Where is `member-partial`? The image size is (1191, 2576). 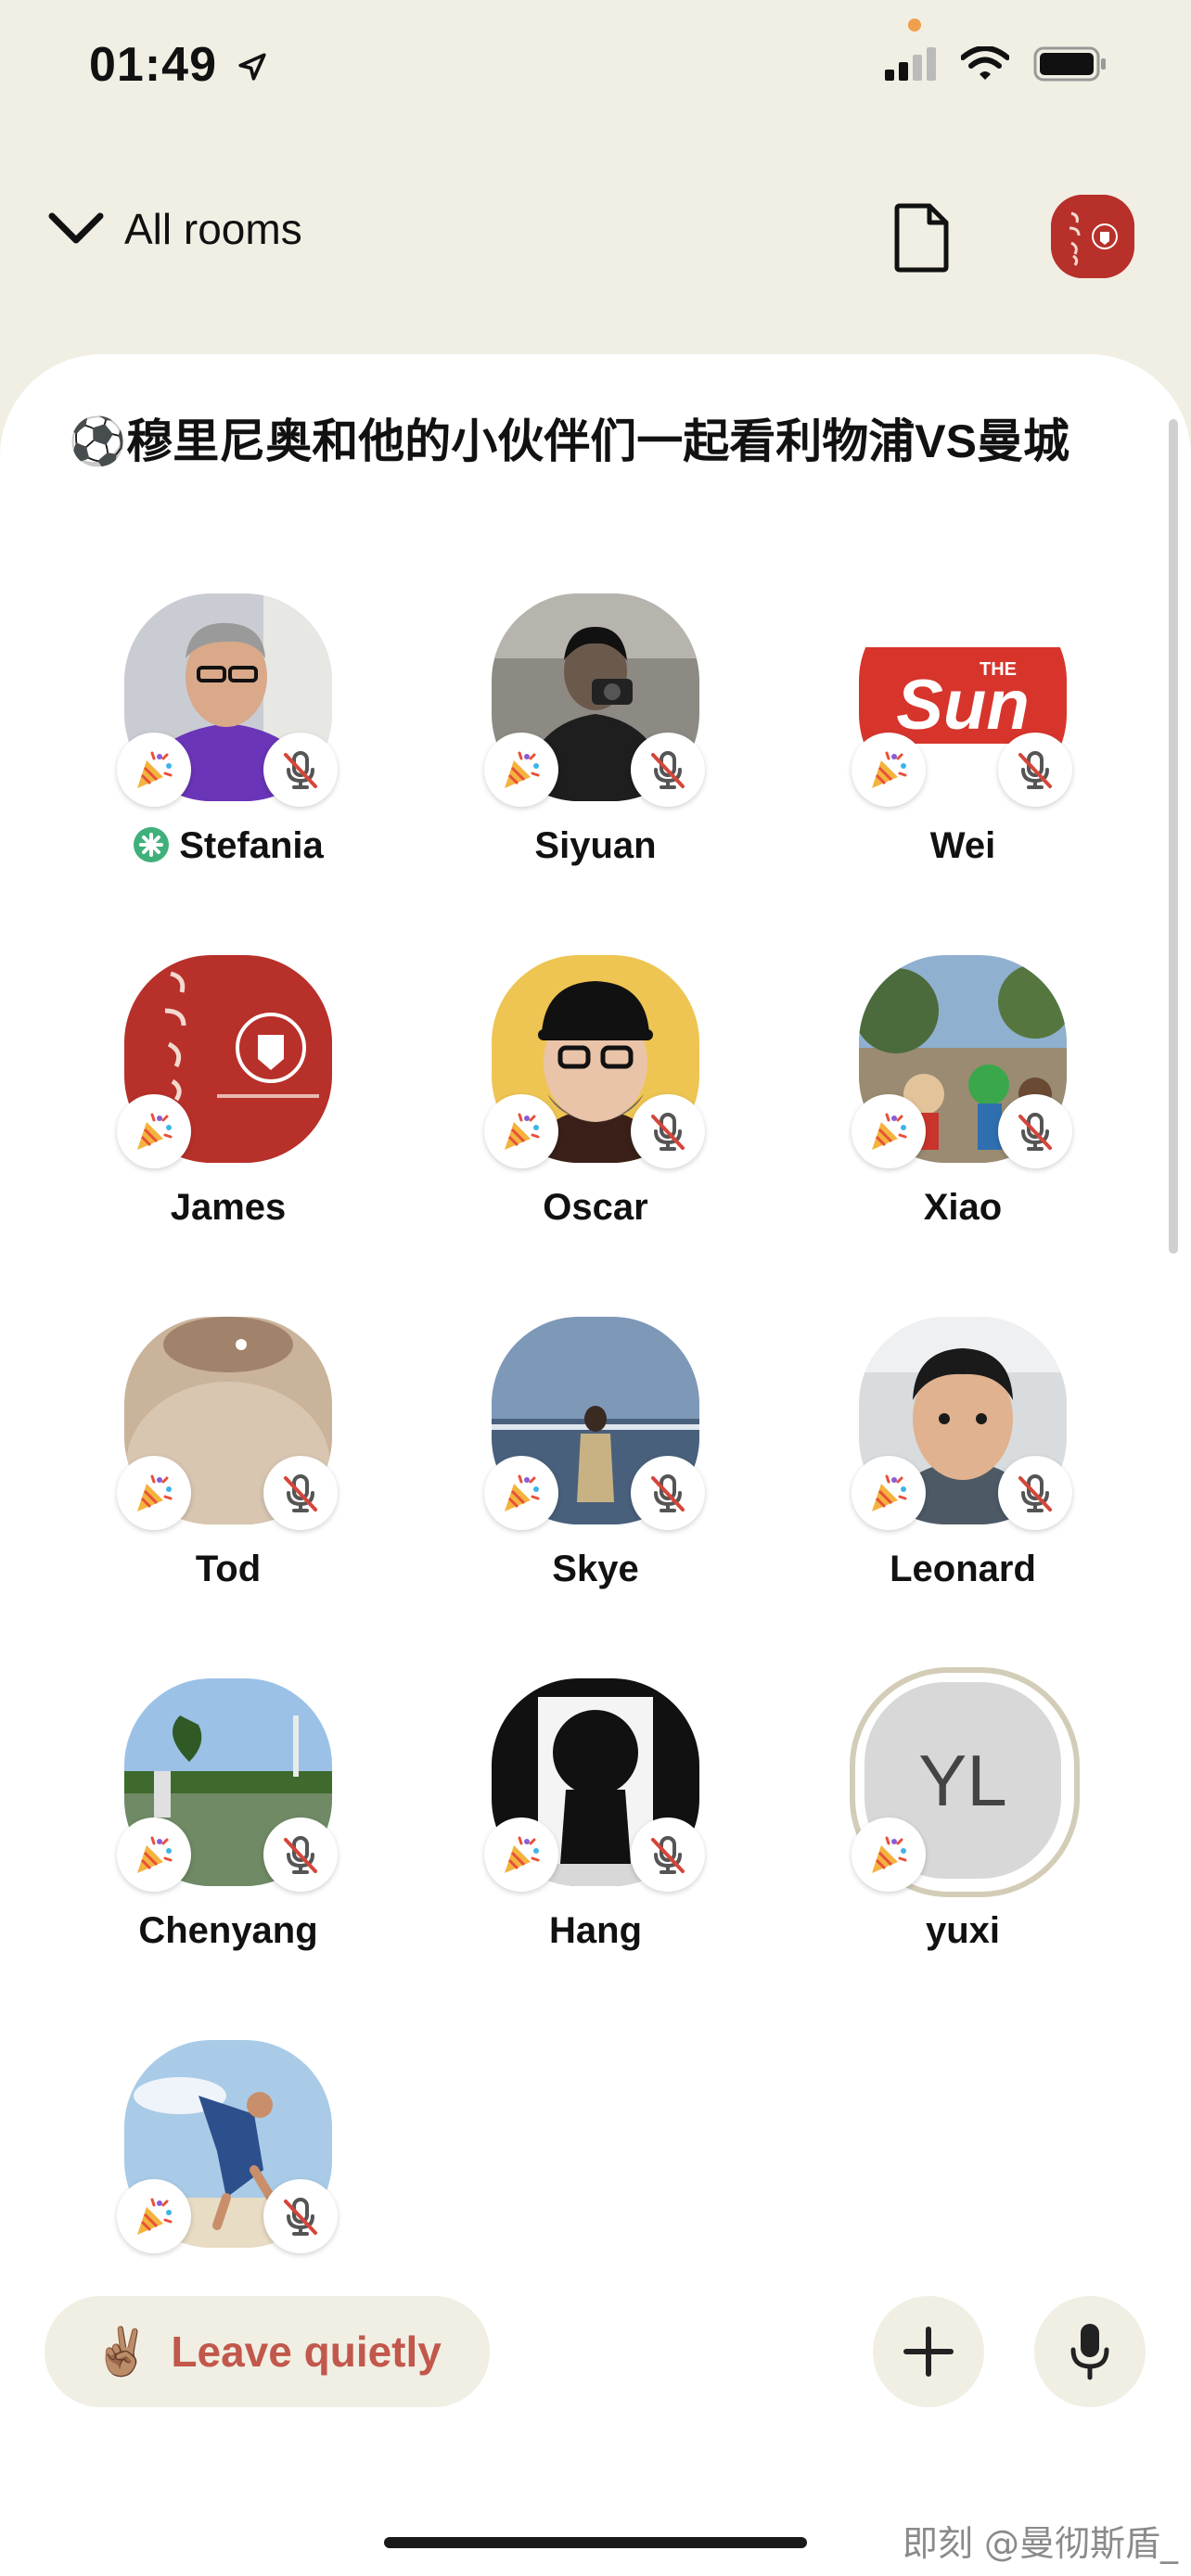
member-partial is located at coordinates (221, 2188).